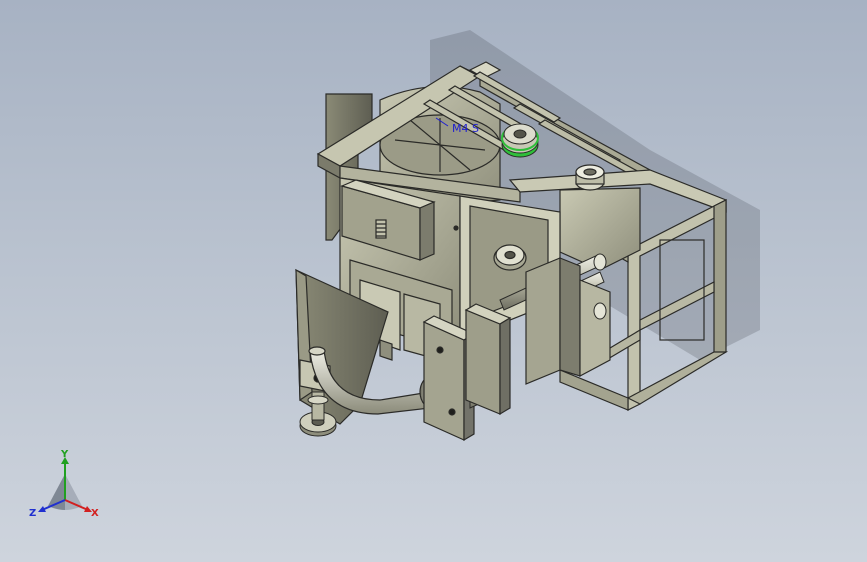 The width and height of the screenshot is (867, 562). Describe the element at coordinates (488, 359) in the screenshot. I see `middle-flange` at that location.